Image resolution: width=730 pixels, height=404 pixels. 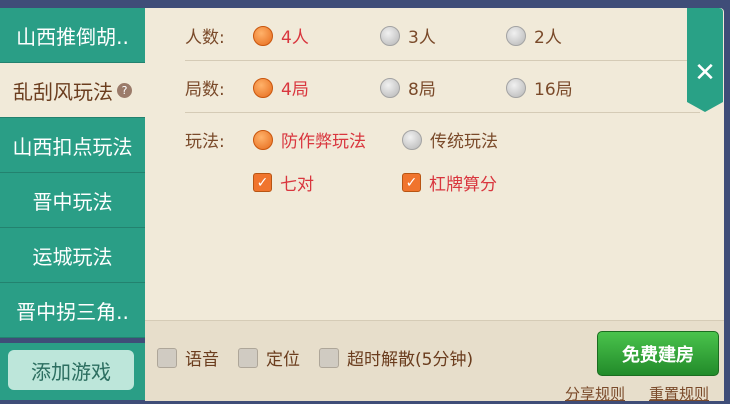 I want to click on tab-label: 运城玩法, so click(x=72, y=256).